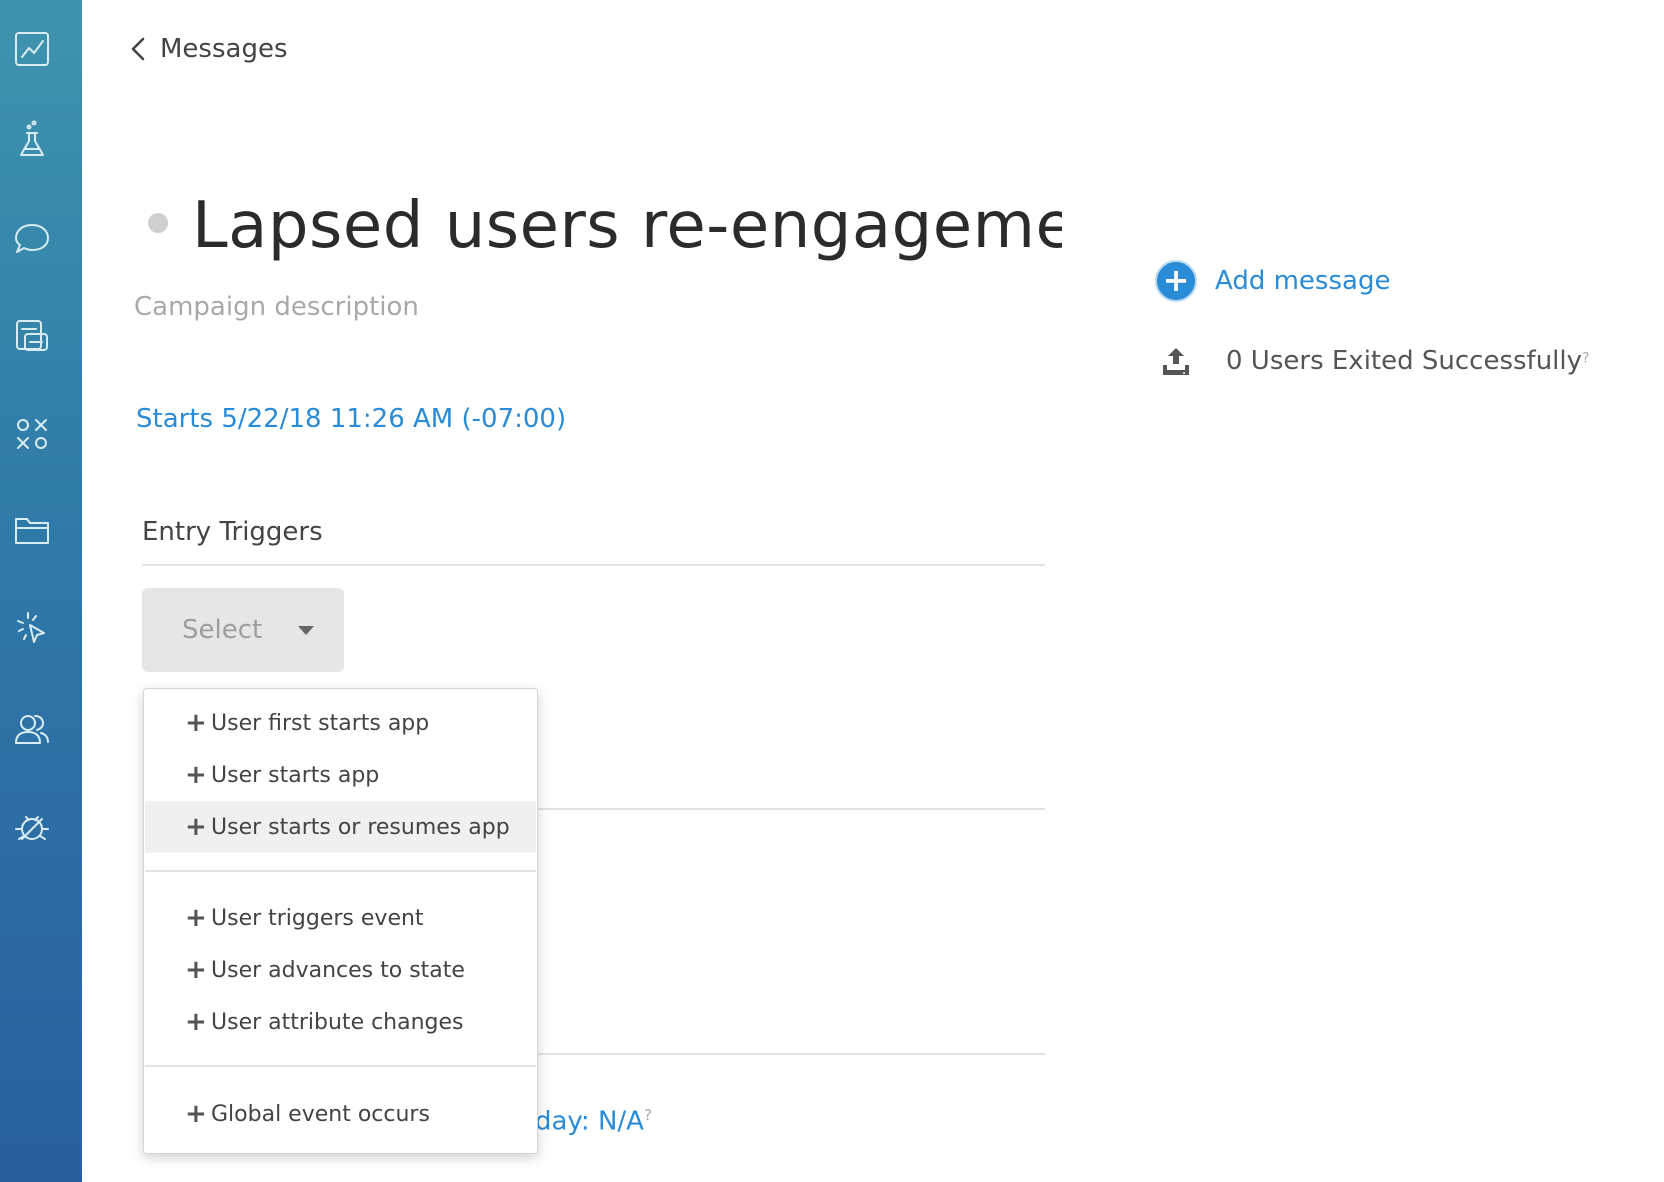 The image size is (1664, 1182). I want to click on menu-item-user-attribute-changes: + User attribute changes, so click(340, 1022).